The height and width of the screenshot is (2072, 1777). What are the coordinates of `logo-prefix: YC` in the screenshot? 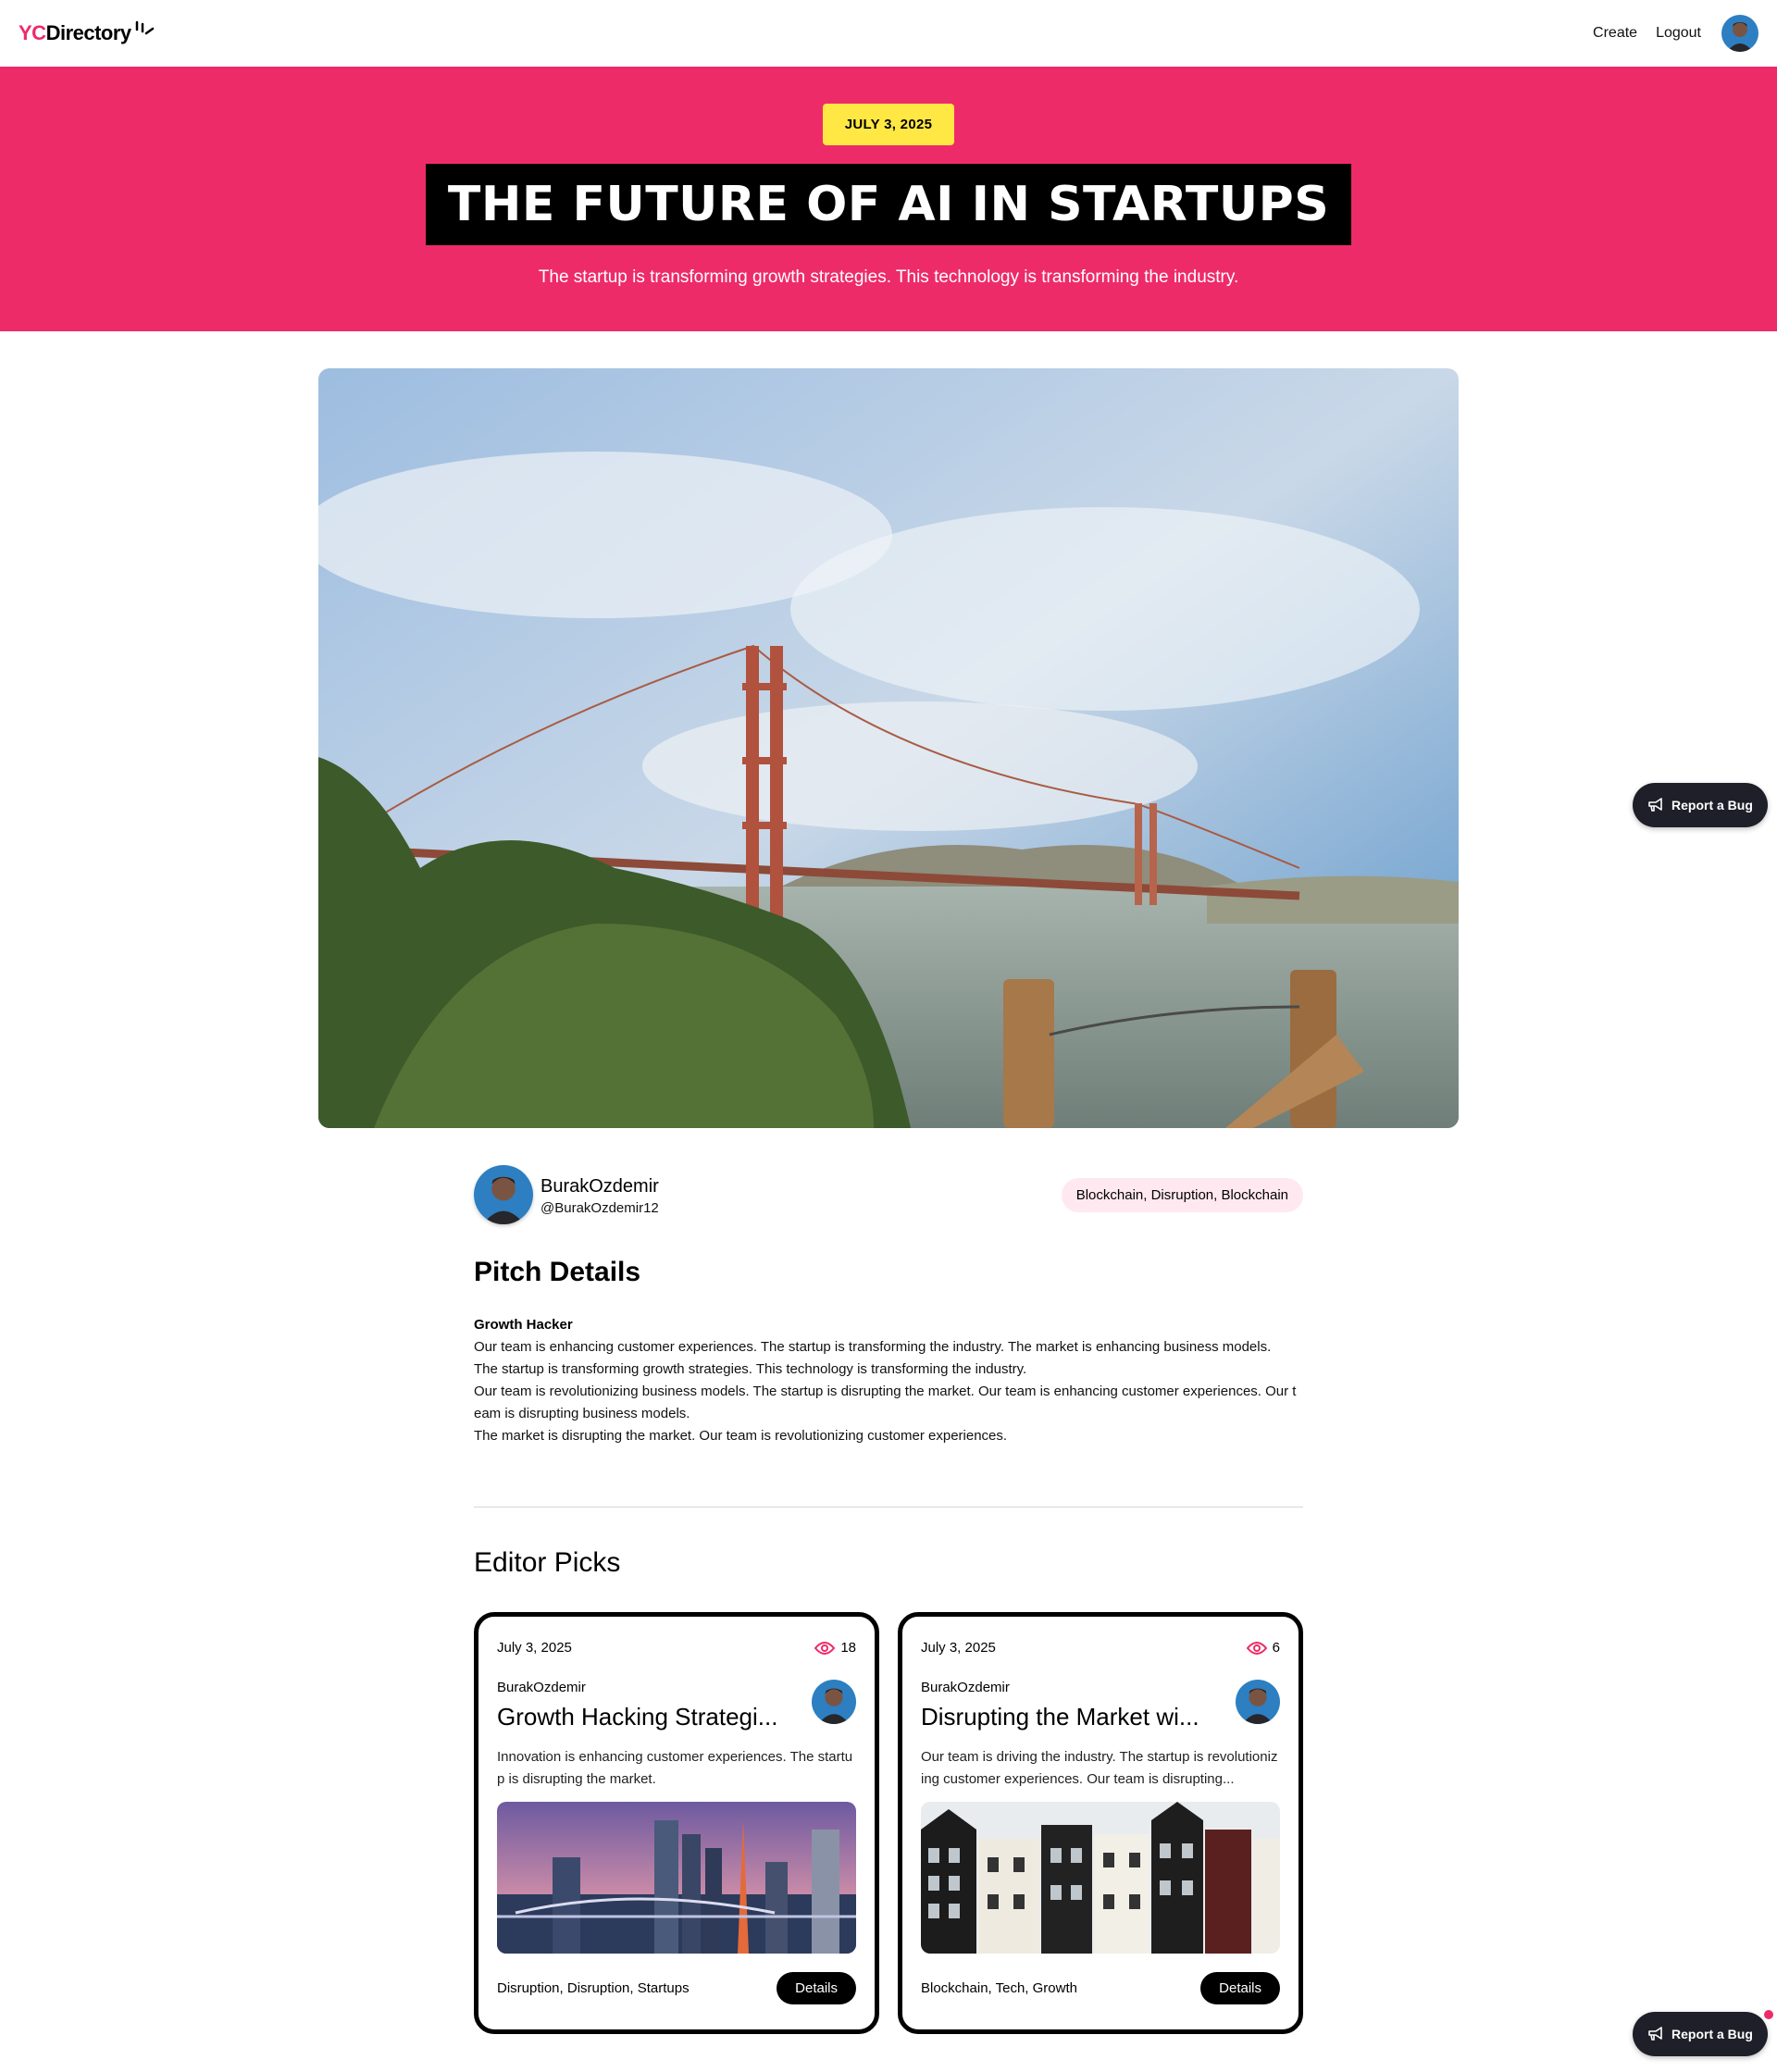 It's located at (32, 32).